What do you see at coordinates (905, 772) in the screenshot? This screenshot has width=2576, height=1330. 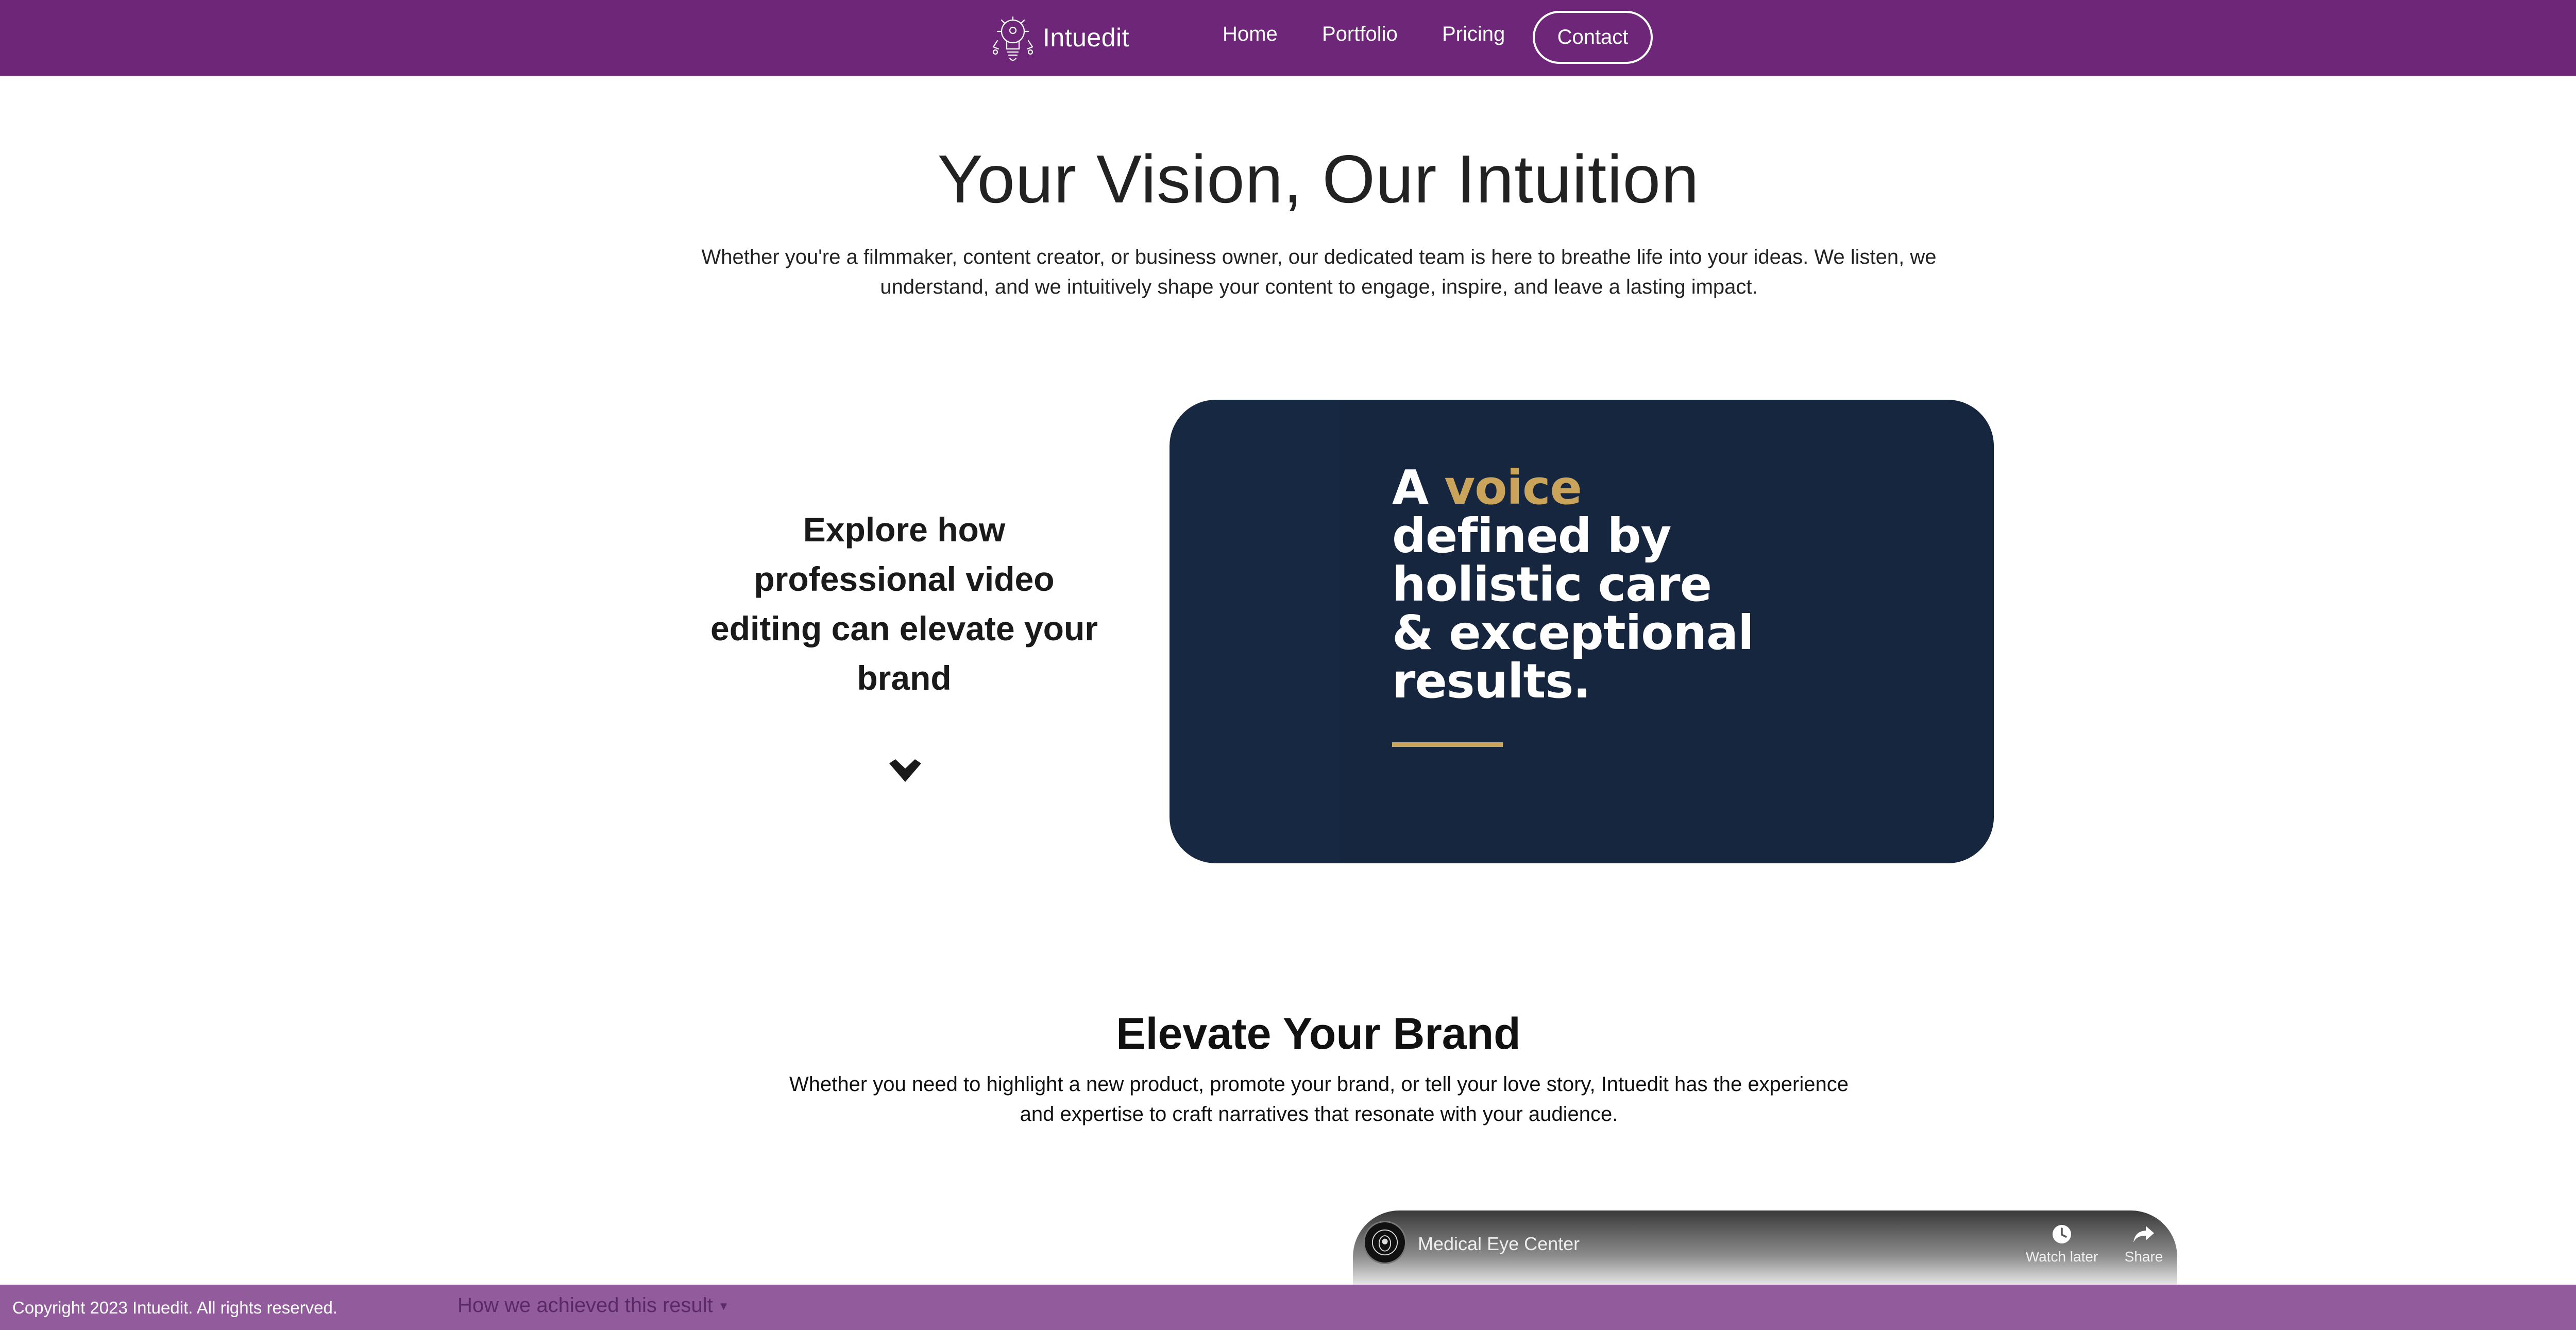 I see `chevron-down-icon` at bounding box center [905, 772].